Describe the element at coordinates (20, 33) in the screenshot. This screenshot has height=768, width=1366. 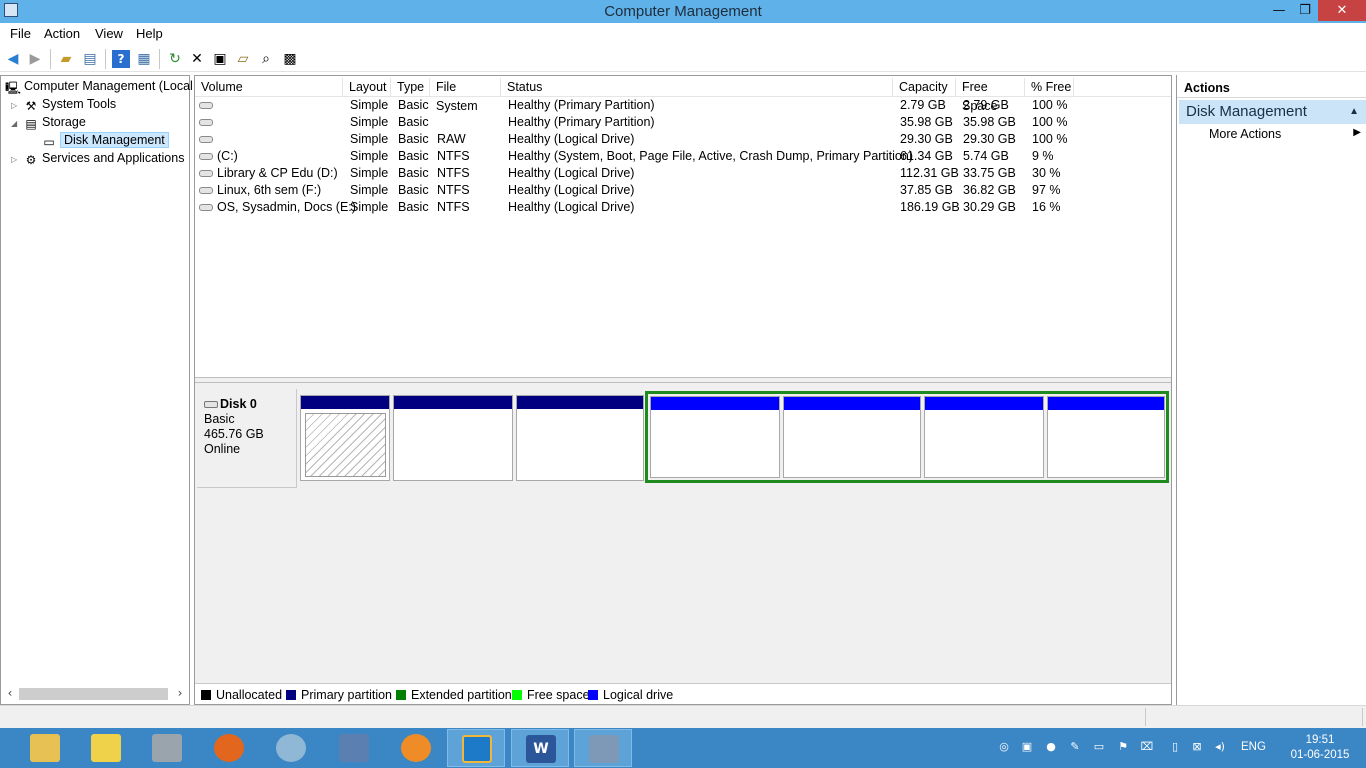
I see `menu-file: File` at that location.